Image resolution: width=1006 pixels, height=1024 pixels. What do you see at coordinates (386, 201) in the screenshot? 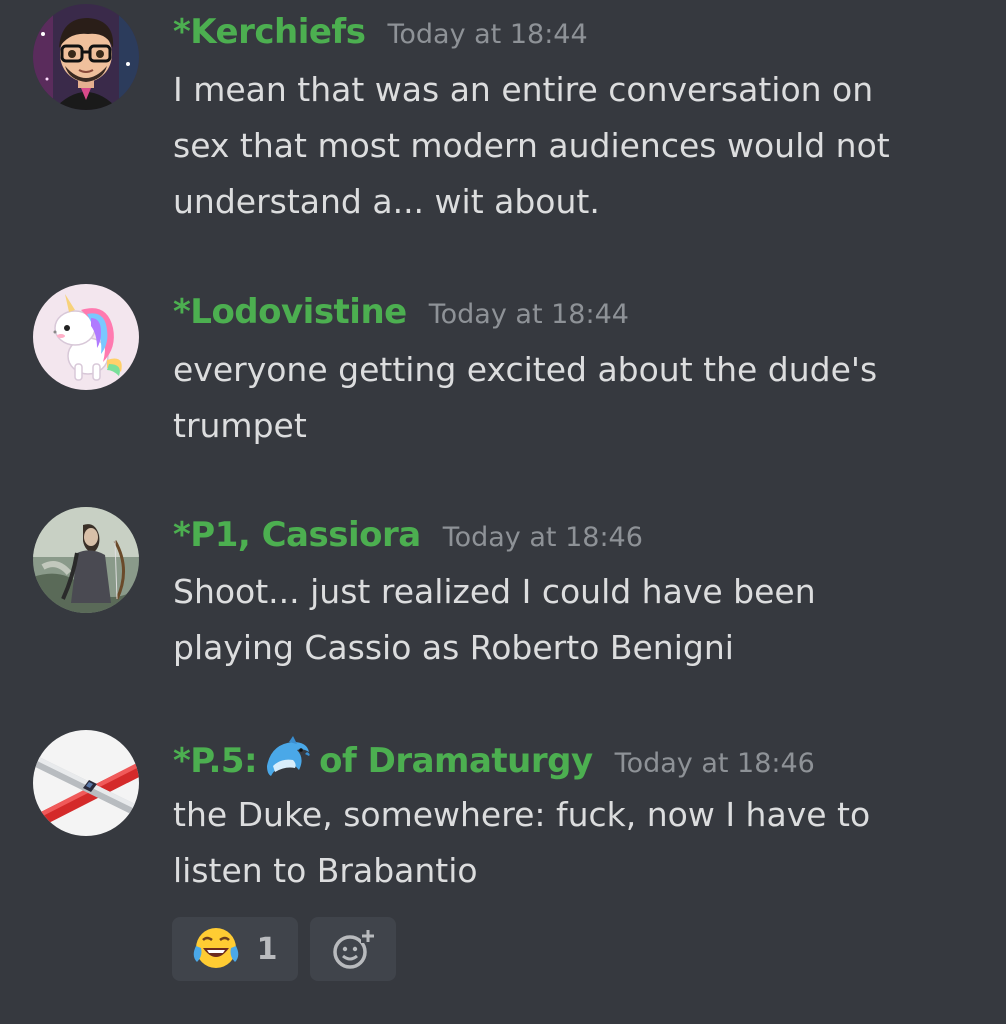
I see `message-line: understand a... wit about.` at bounding box center [386, 201].